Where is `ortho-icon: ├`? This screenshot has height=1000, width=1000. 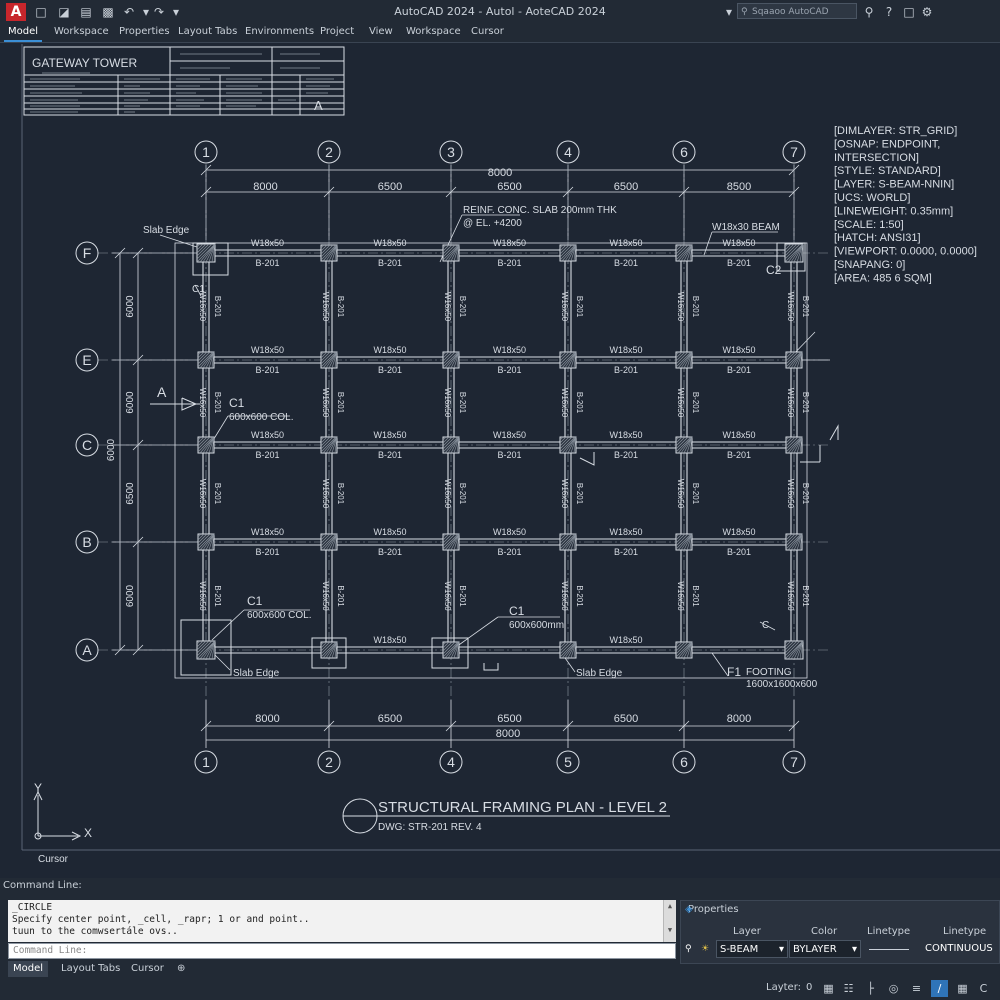 ortho-icon: ├ is located at coordinates (870, 988).